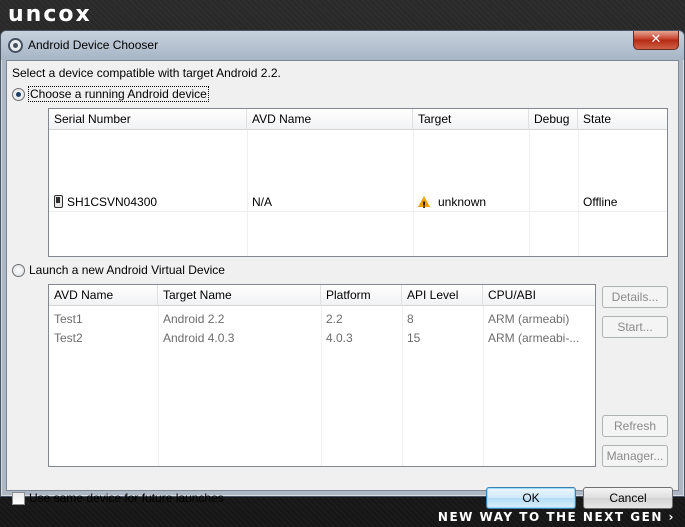  What do you see at coordinates (556, 517) in the screenshot?
I see `brand-tagline: NEW WAY TO THE NEXT GEN ›` at bounding box center [556, 517].